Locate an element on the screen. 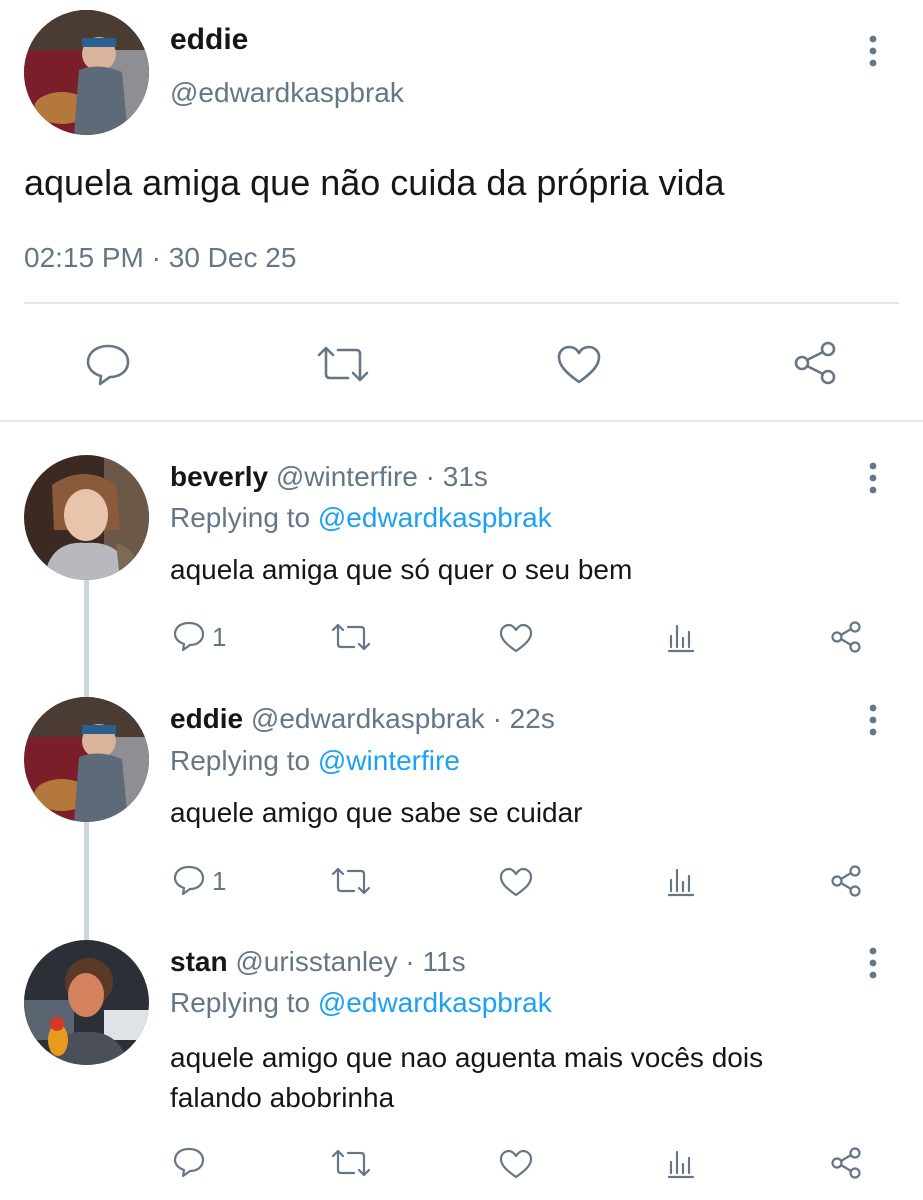 Image resolution: width=923 pixels, height=1200 pixels. author-handle: @edwardkaspbrak is located at coordinates (287, 93).